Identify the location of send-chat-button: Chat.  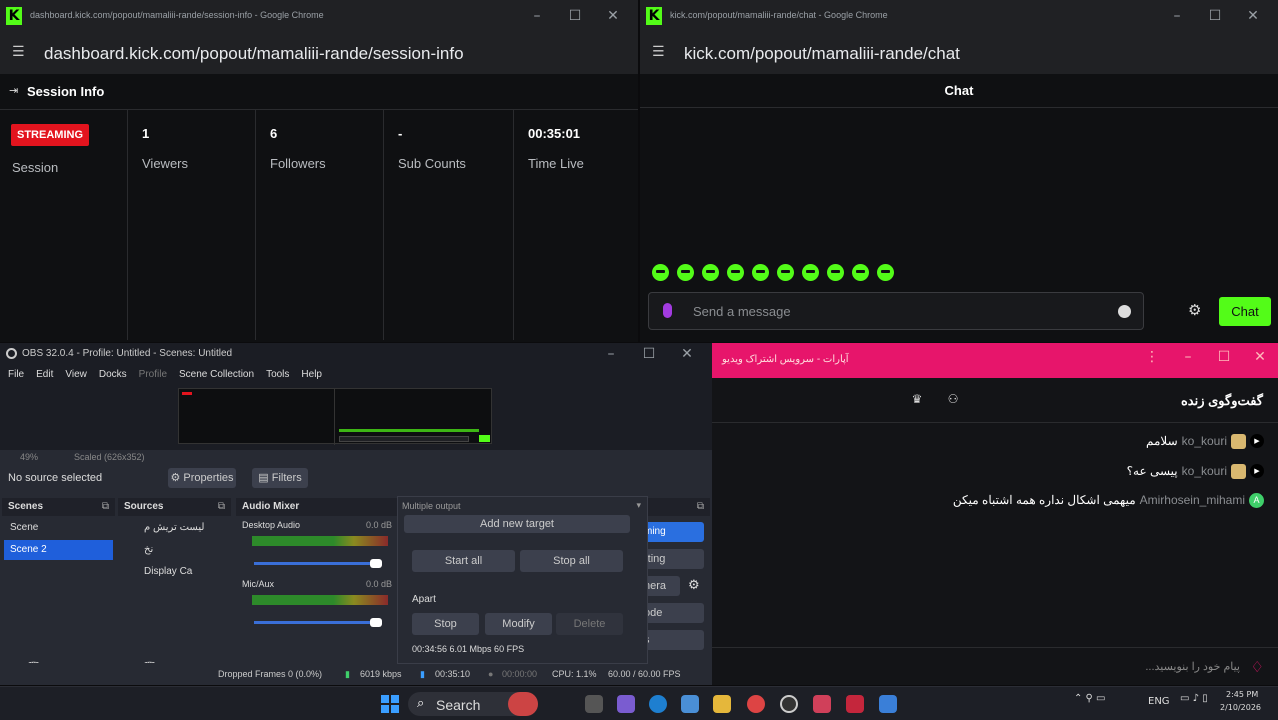
(1245, 311).